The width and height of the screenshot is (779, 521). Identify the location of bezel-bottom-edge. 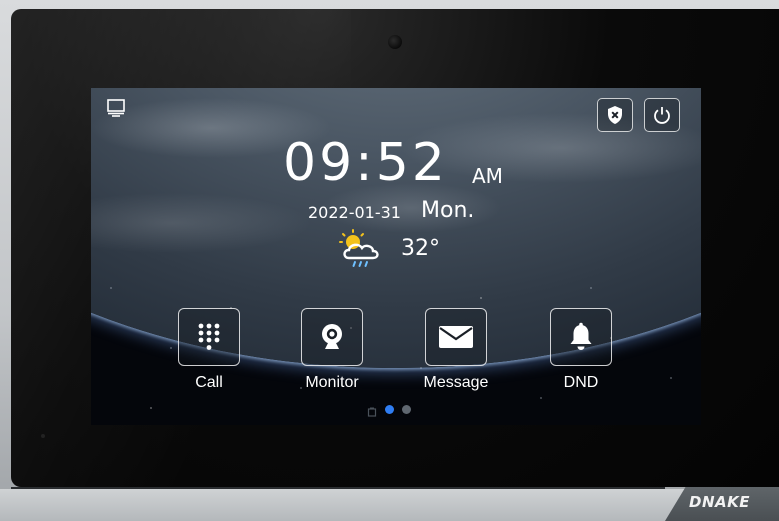
(338, 488).